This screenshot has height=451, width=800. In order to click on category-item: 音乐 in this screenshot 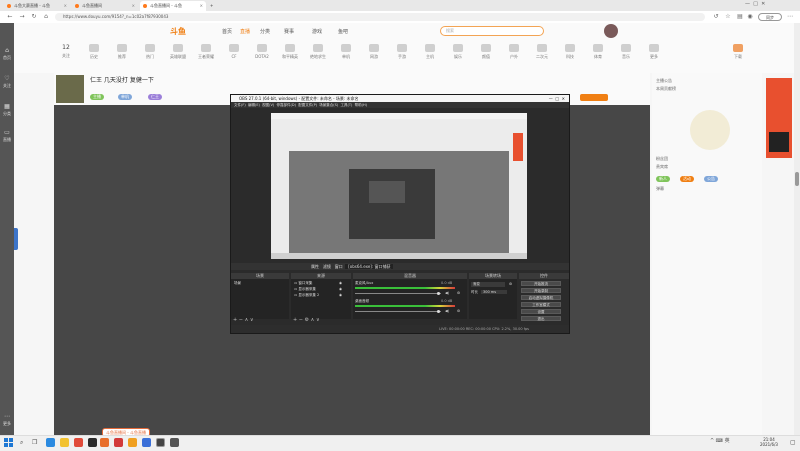, I will do `click(626, 52)`.